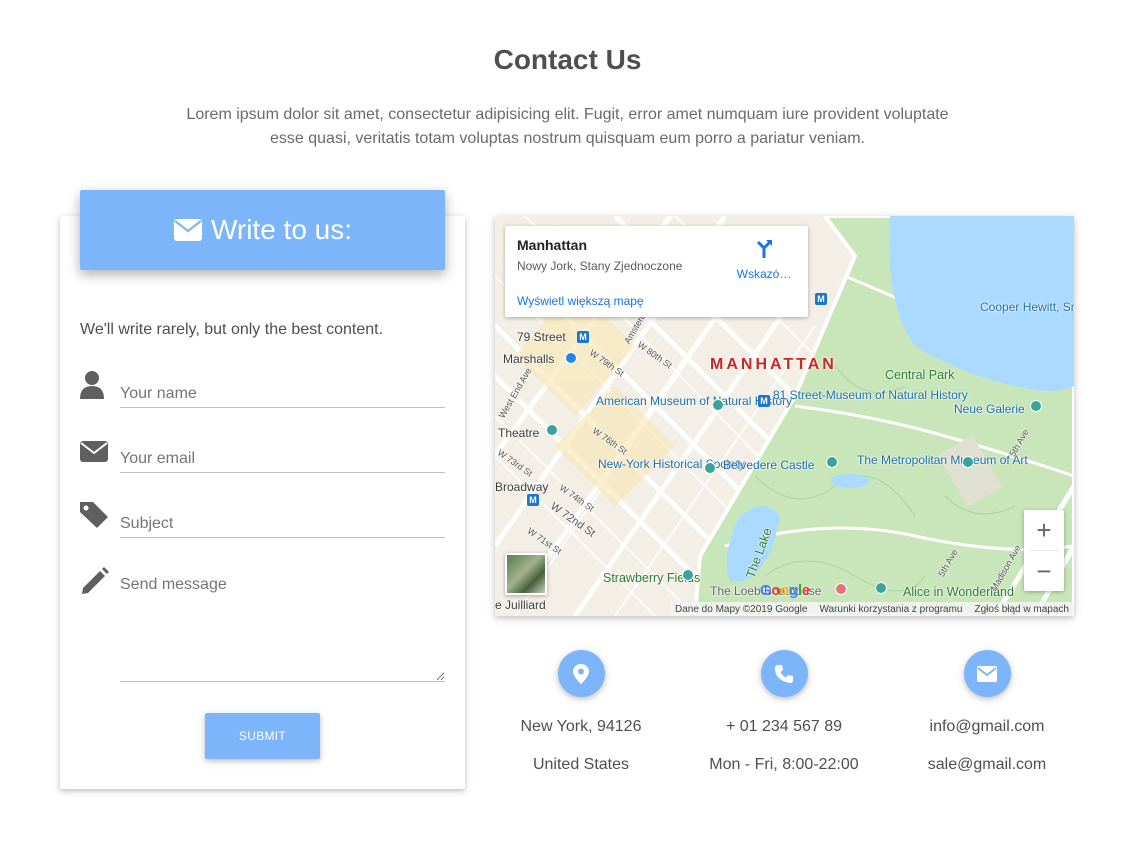 Image resolution: width=1135 pixels, height=841 pixels. What do you see at coordinates (821, 299) in the screenshot?
I see `subway-icon-top: M` at bounding box center [821, 299].